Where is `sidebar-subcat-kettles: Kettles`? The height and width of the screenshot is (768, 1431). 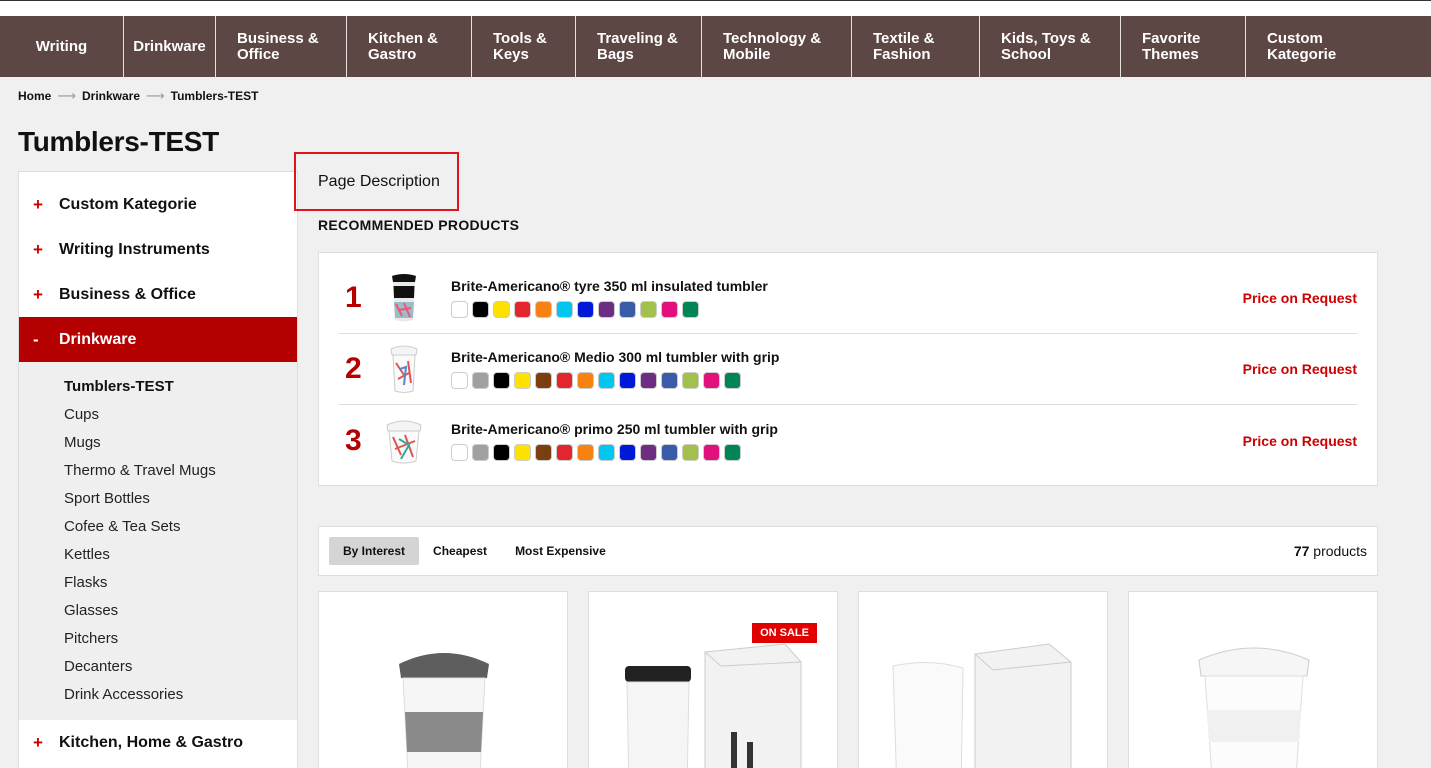
sidebar-subcat-kettles: Kettles is located at coordinates (158, 554).